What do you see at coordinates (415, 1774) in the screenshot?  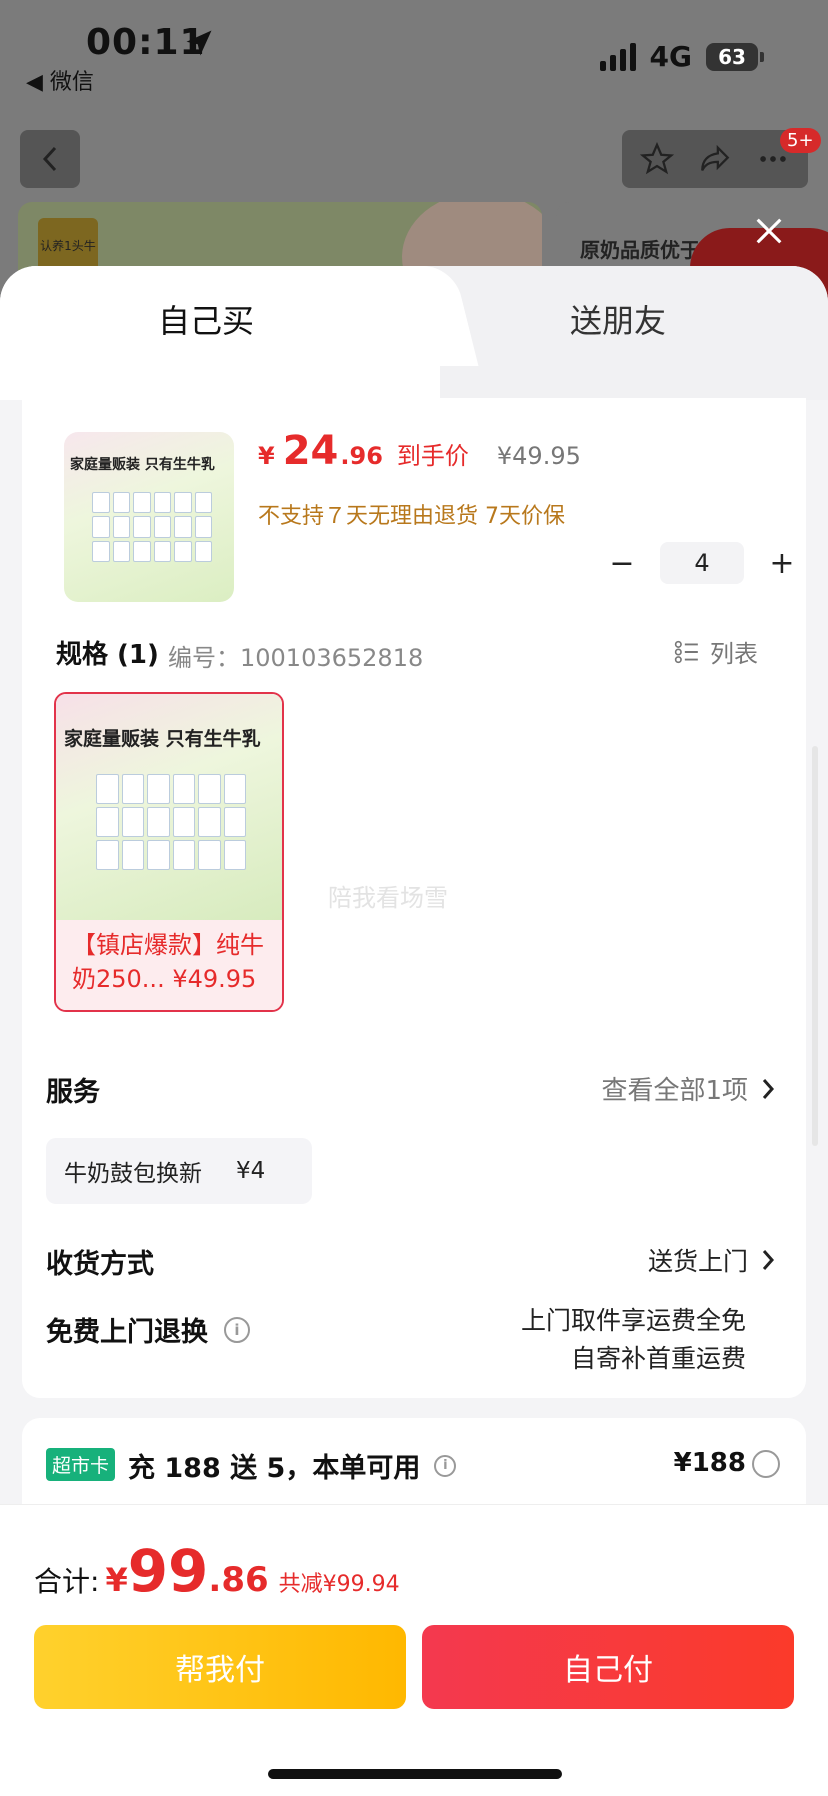 I see `home-indicator` at bounding box center [415, 1774].